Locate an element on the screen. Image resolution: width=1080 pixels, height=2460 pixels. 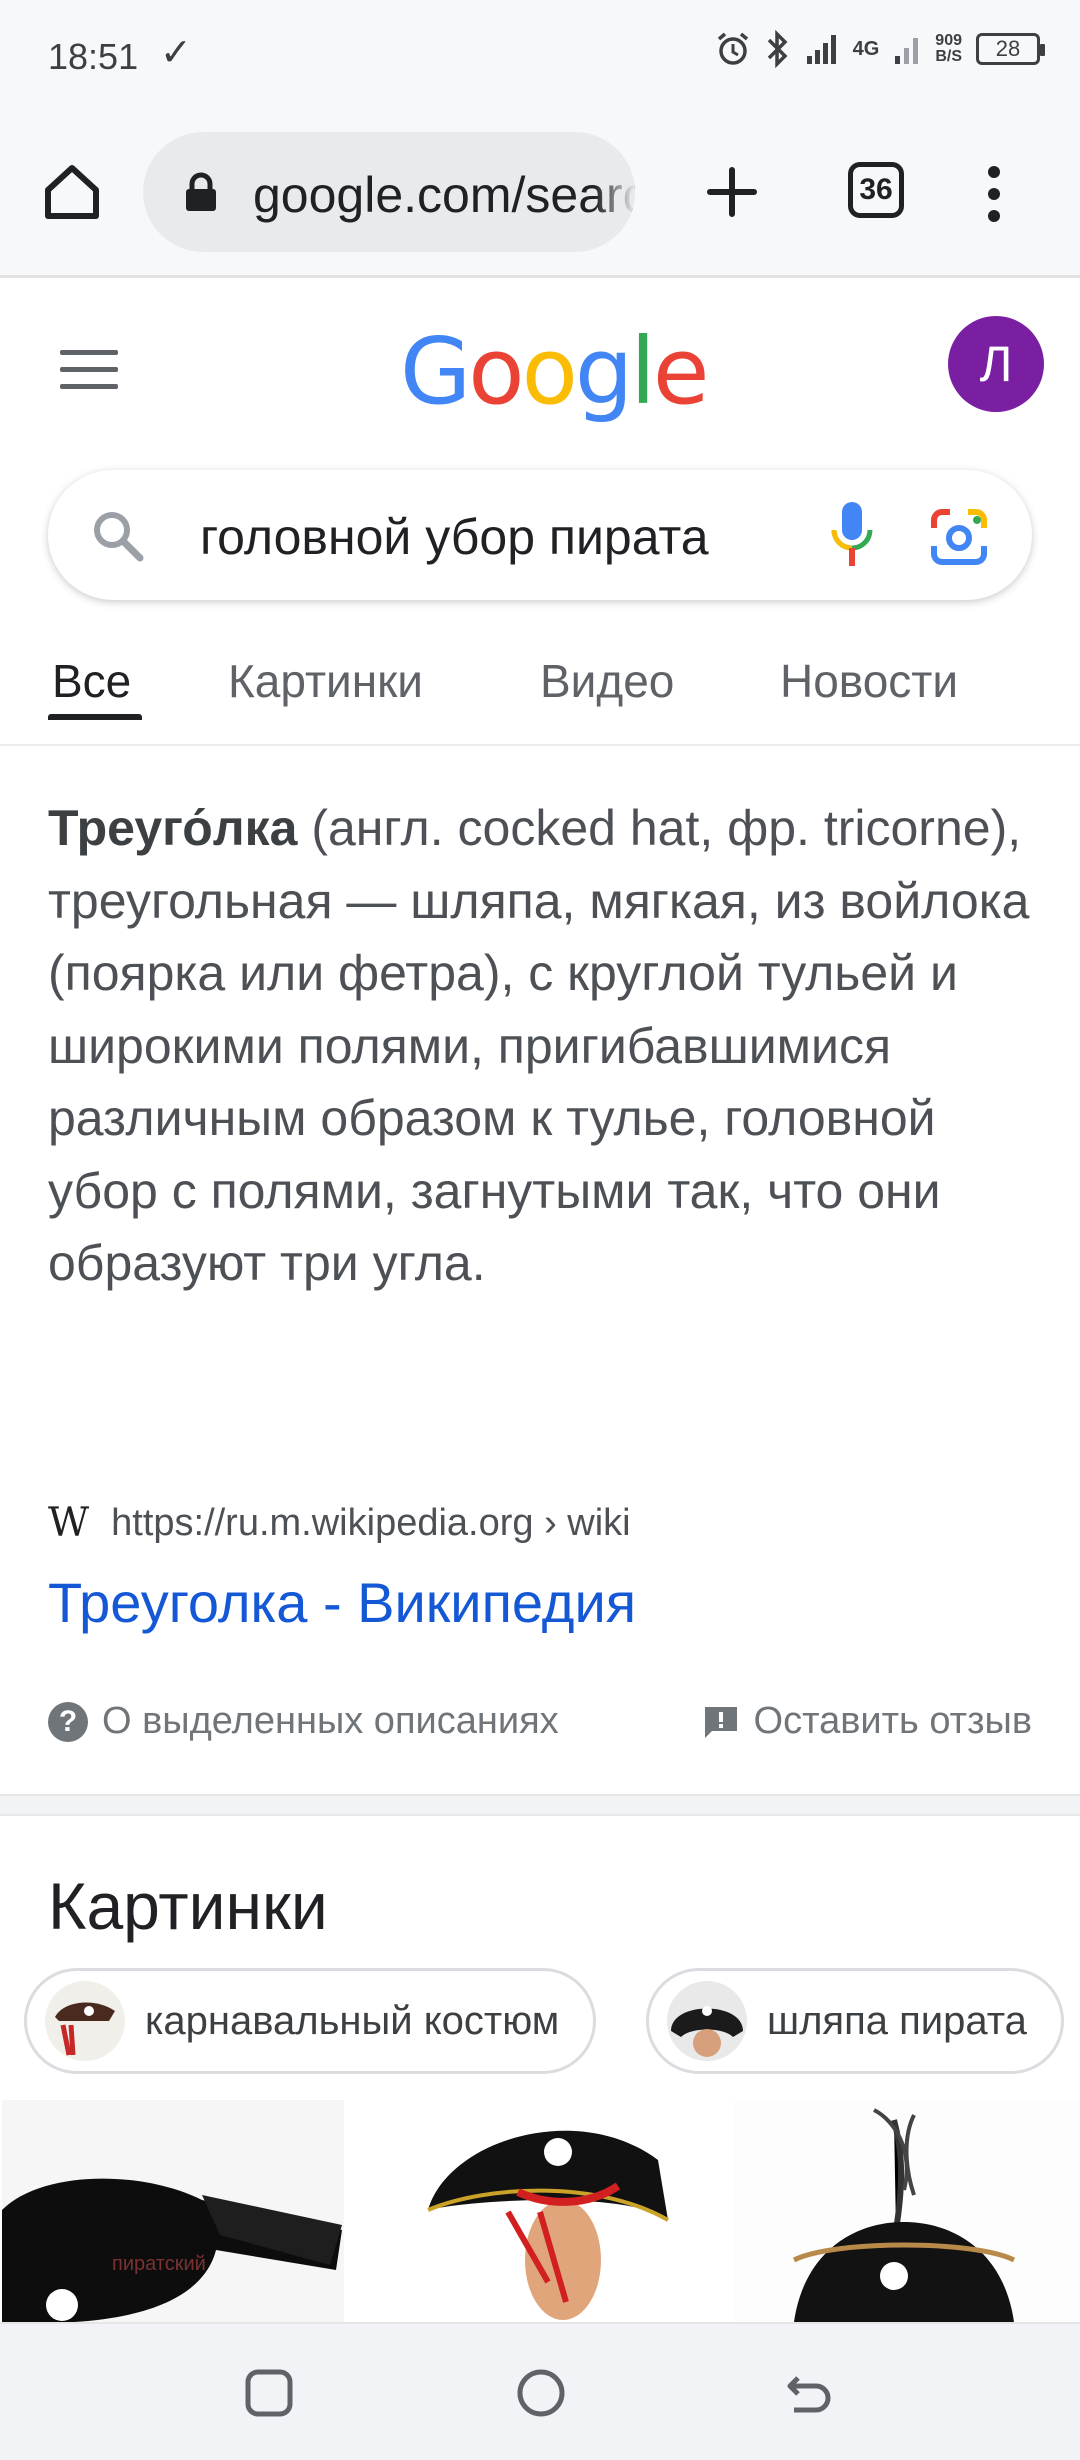
snippet-footer: ? О выделенных описаниях Оставить отзыв is located at coordinates (540, 1725).